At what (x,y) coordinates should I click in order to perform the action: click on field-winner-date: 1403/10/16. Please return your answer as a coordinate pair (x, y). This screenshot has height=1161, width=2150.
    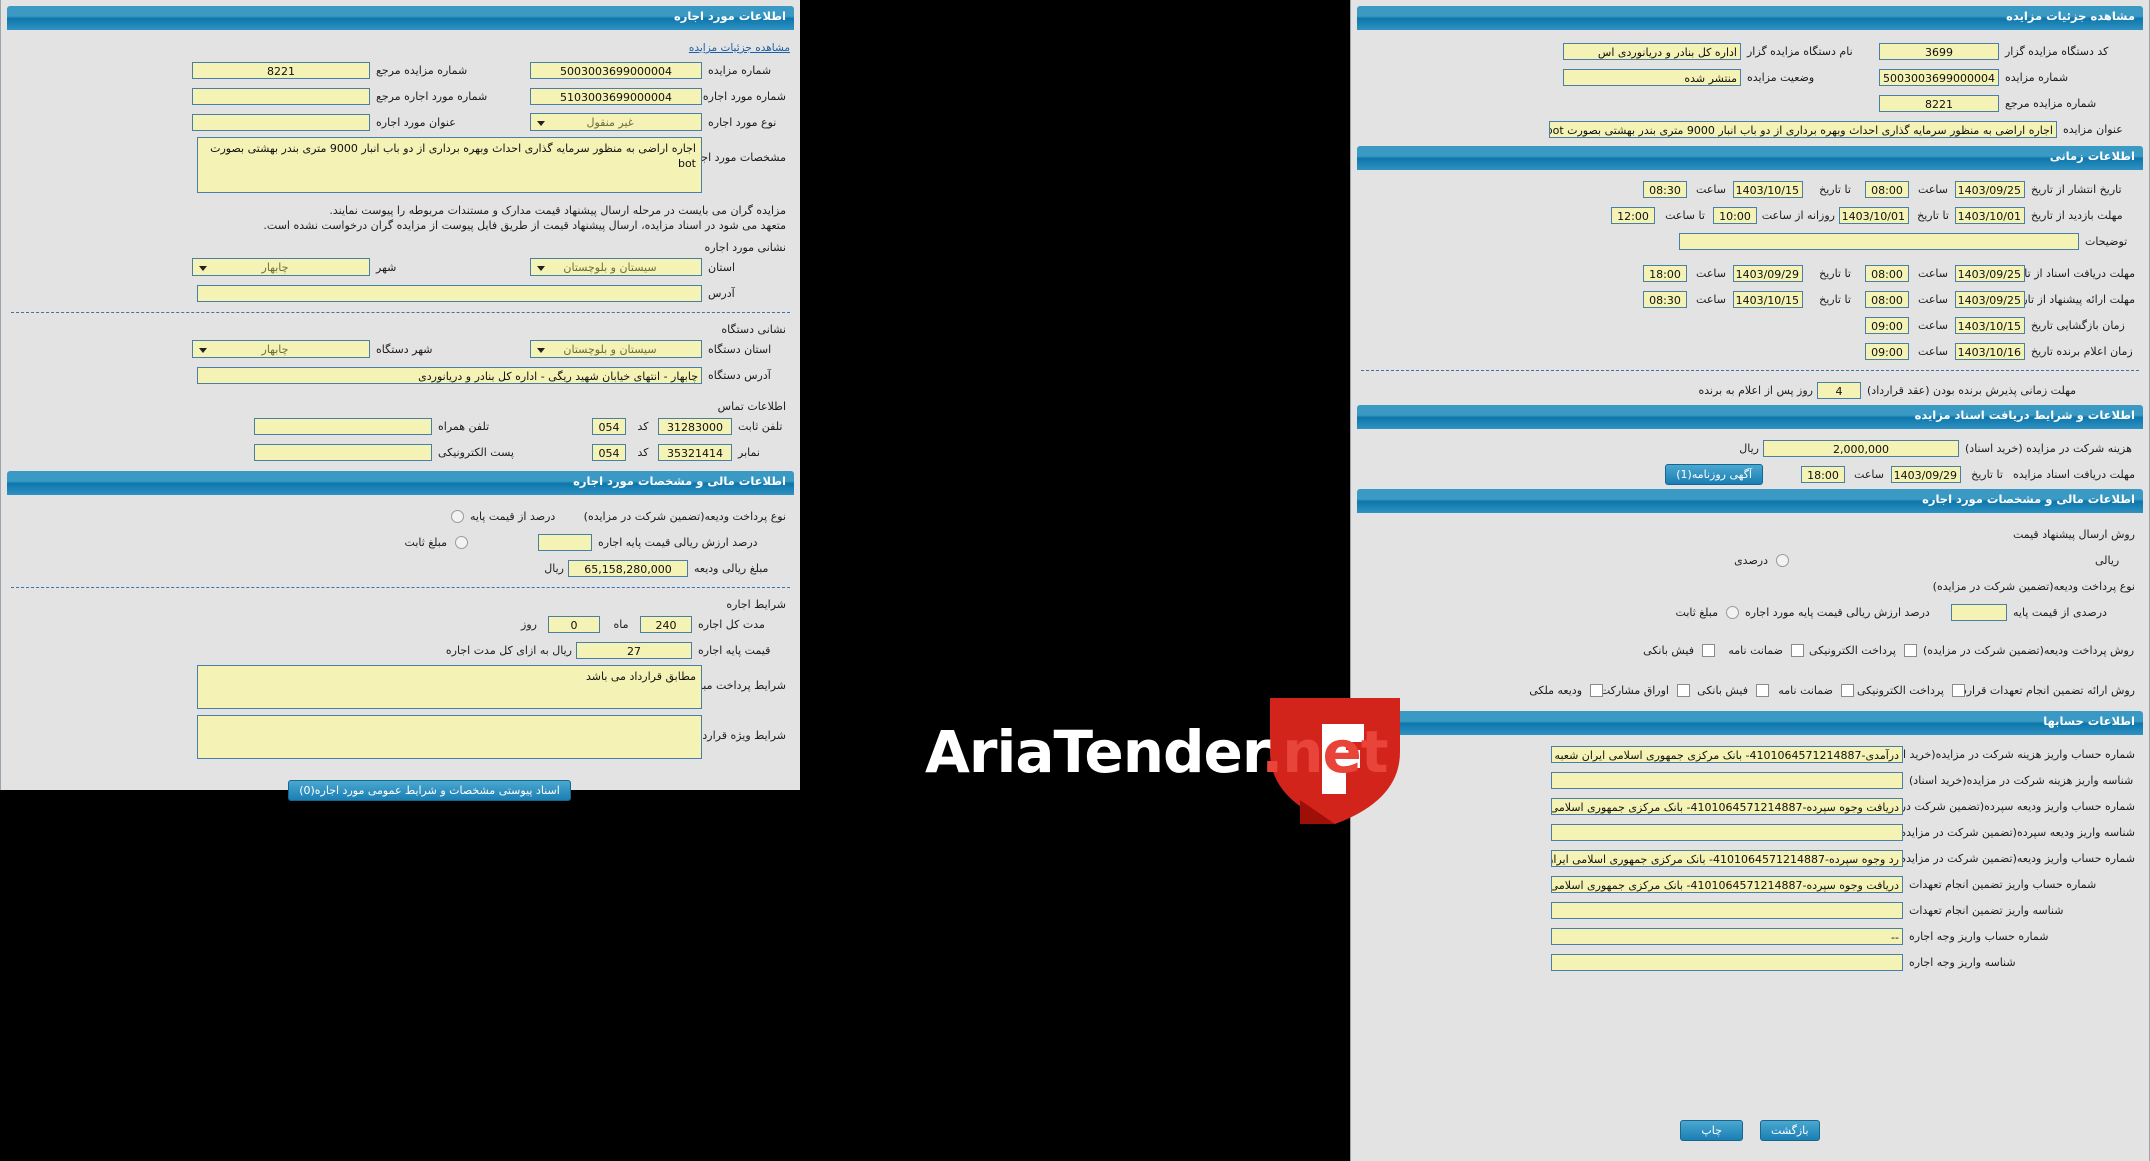
    Looking at the image, I should click on (1990, 351).